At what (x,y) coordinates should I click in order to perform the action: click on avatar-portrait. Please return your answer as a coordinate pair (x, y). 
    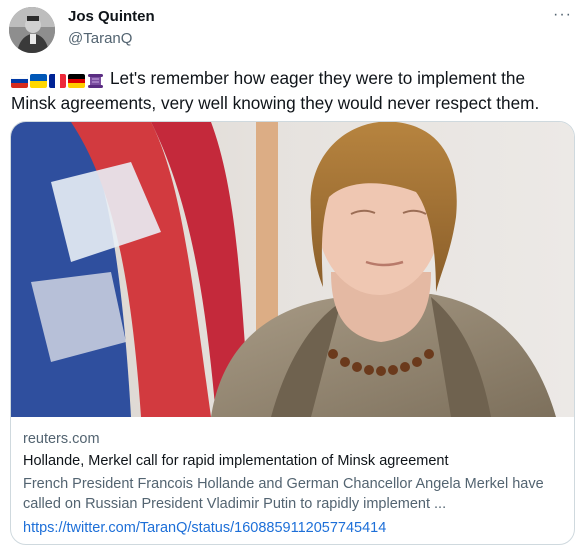
    Looking at the image, I should click on (32, 30).